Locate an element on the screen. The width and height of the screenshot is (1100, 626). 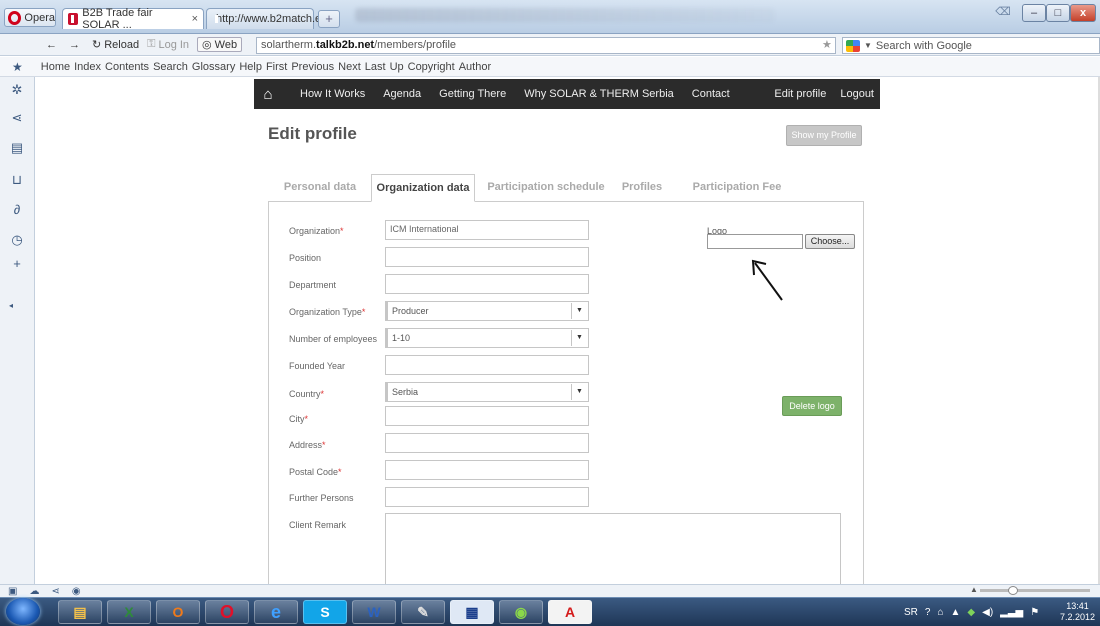
forward-button: → is located at coordinates (74, 45).